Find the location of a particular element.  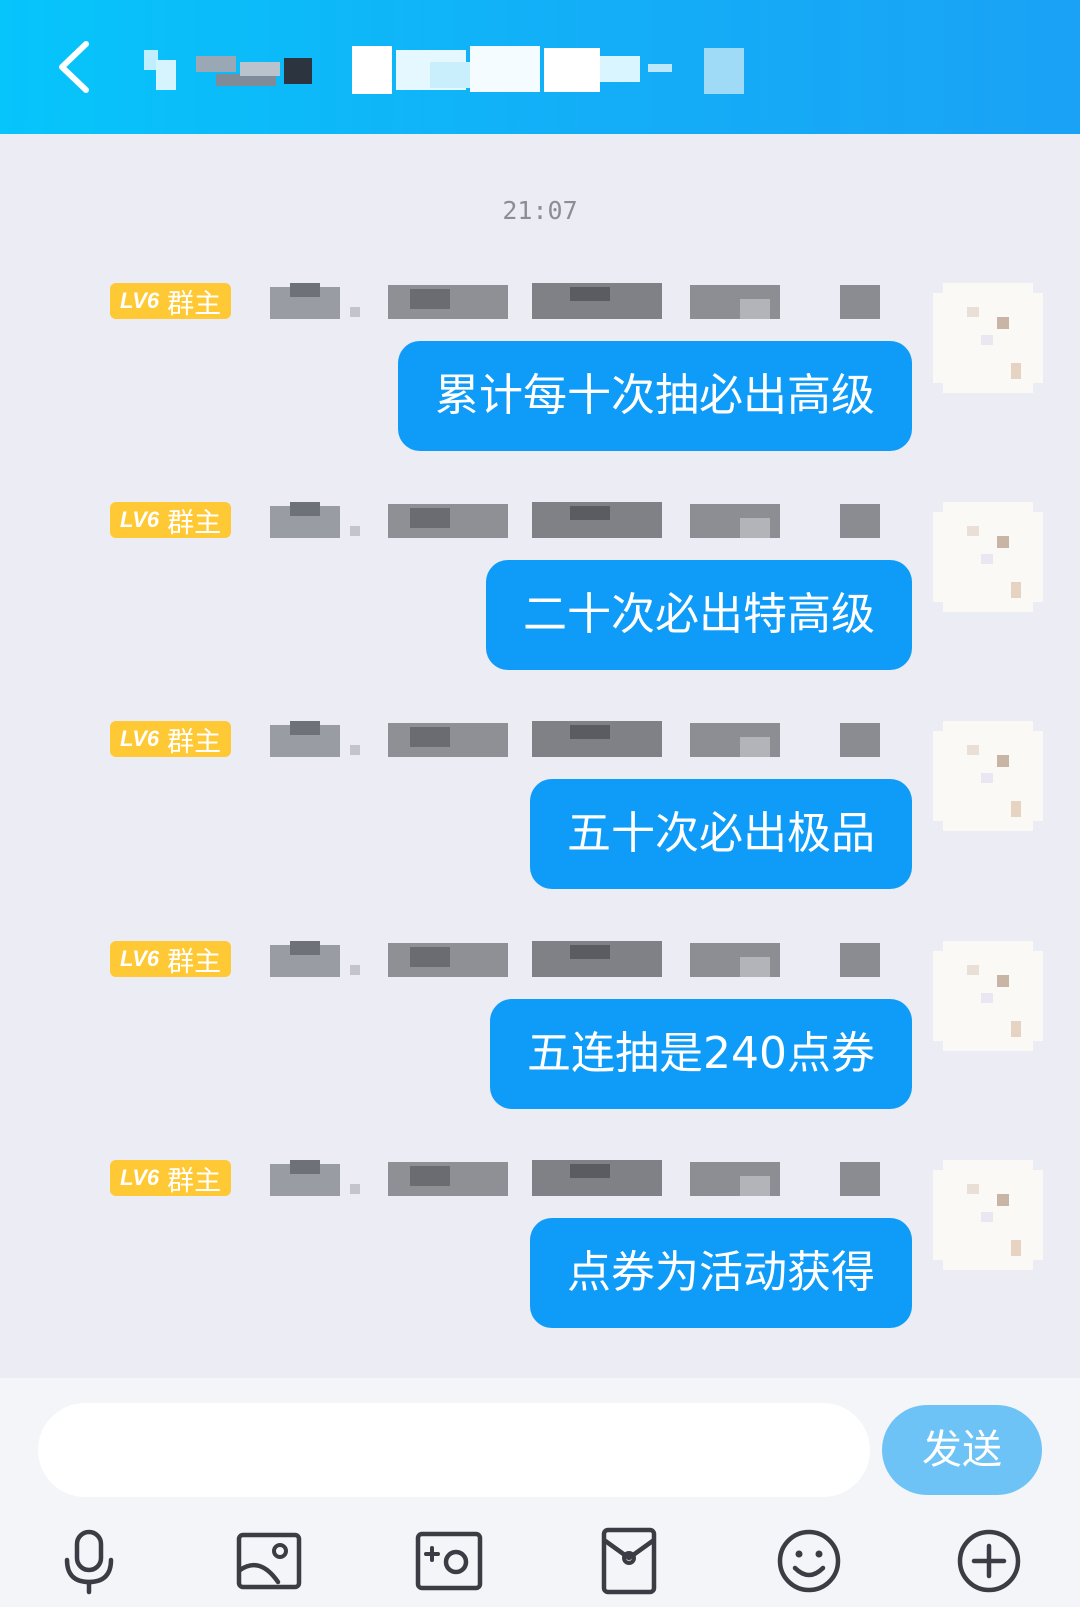

plus-icon is located at coordinates (989, 1561).